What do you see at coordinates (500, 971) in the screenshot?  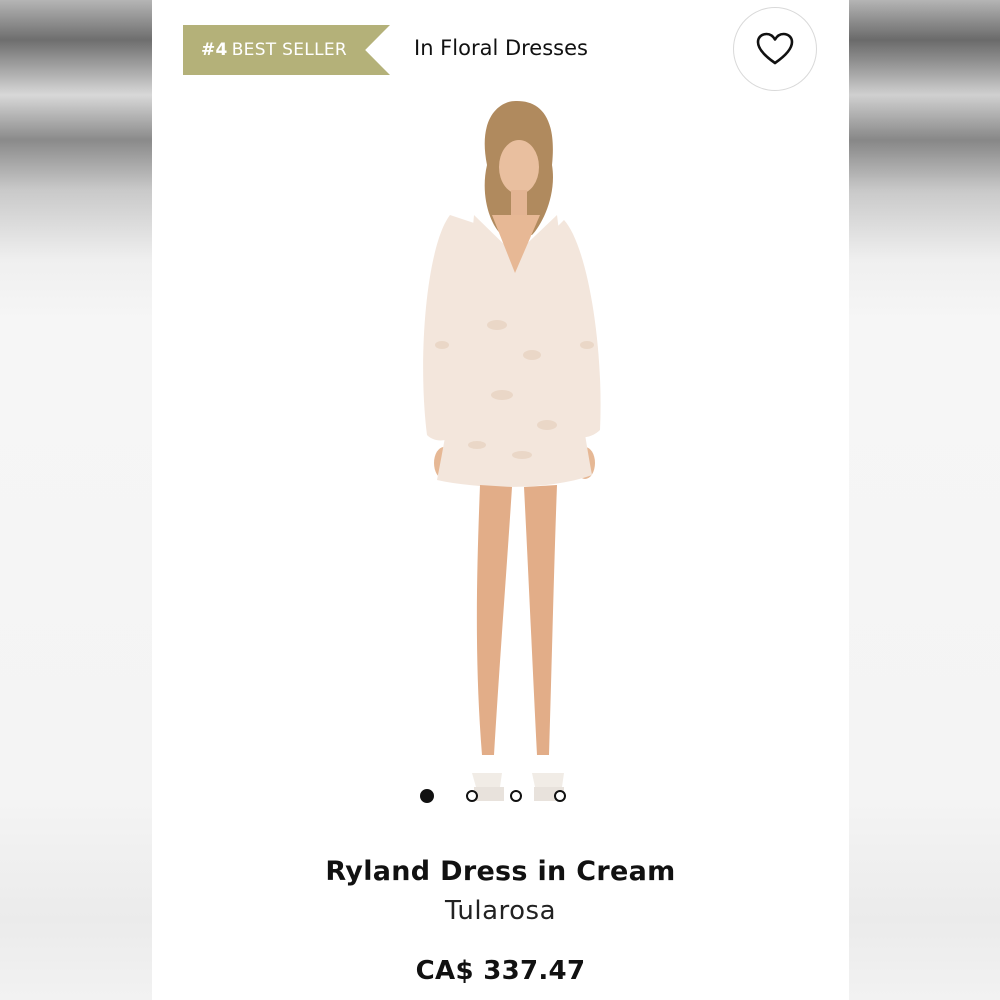 I see `product-price: CA$ 337.47` at bounding box center [500, 971].